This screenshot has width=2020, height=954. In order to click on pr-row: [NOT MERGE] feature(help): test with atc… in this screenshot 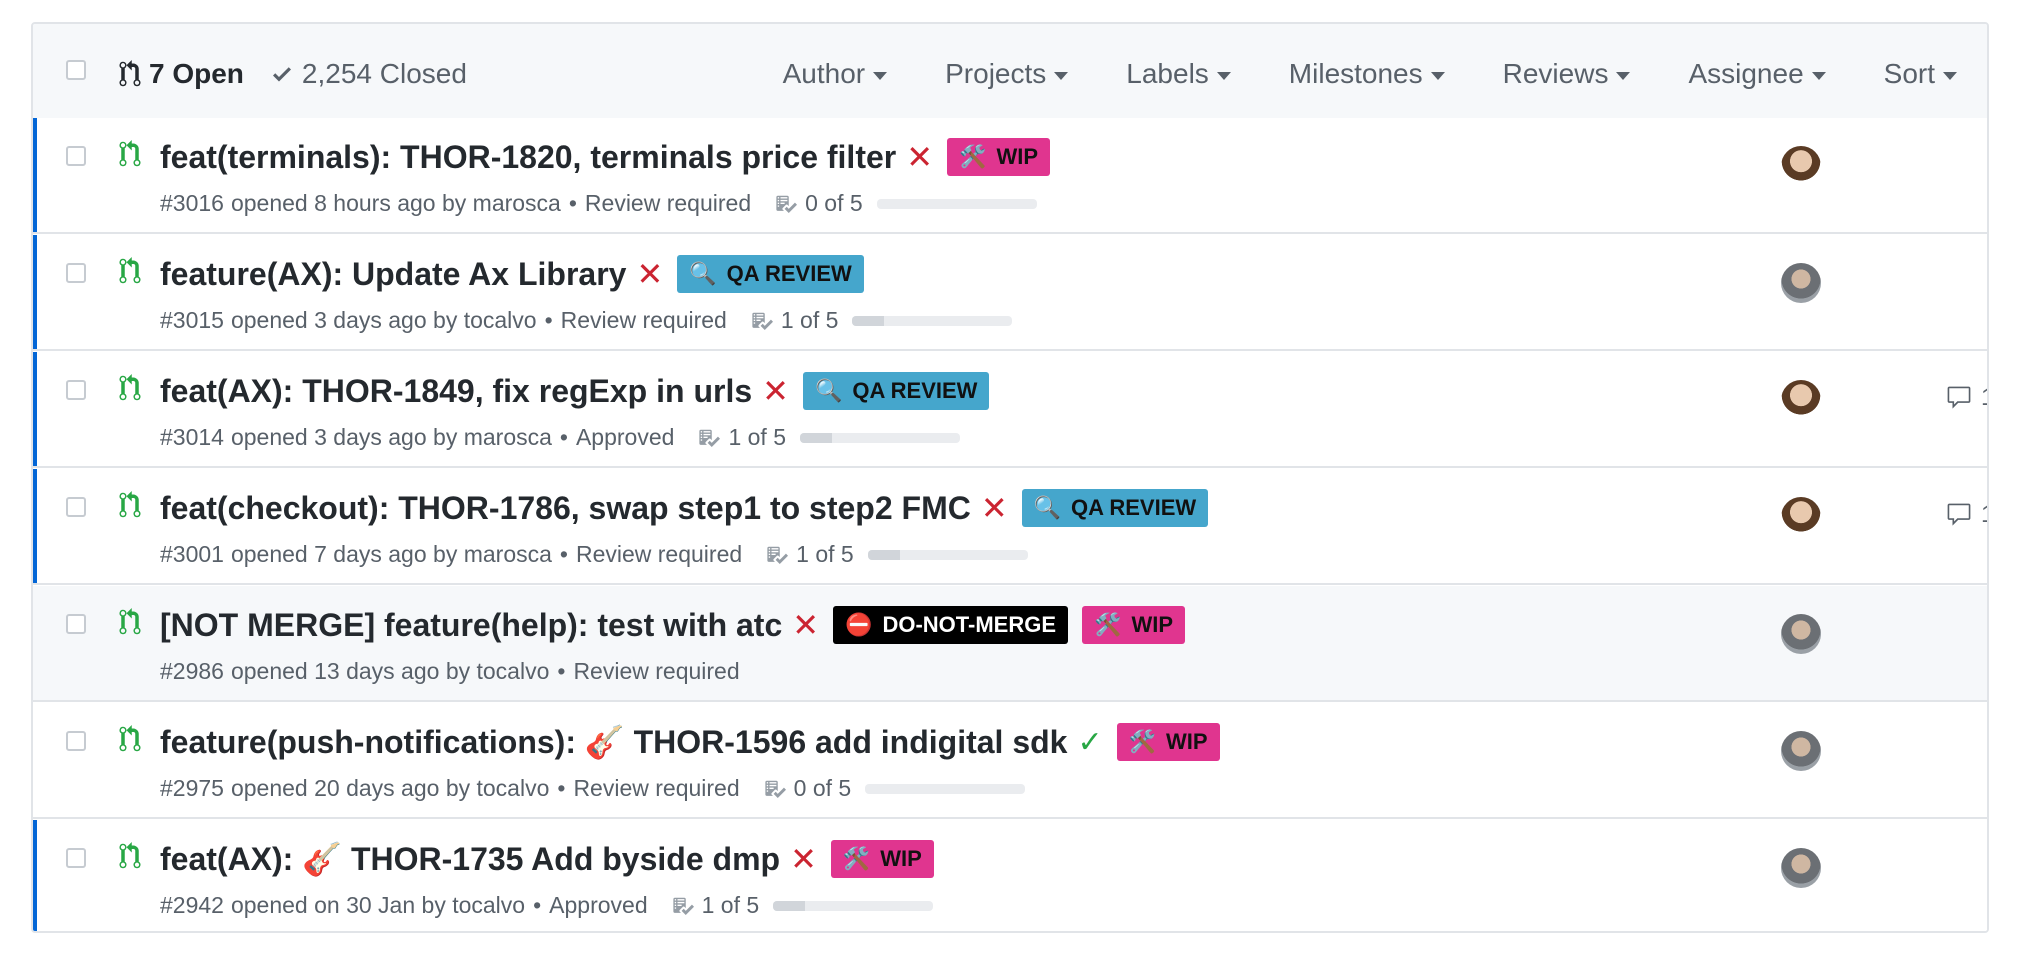, I will do `click(1010, 644)`.